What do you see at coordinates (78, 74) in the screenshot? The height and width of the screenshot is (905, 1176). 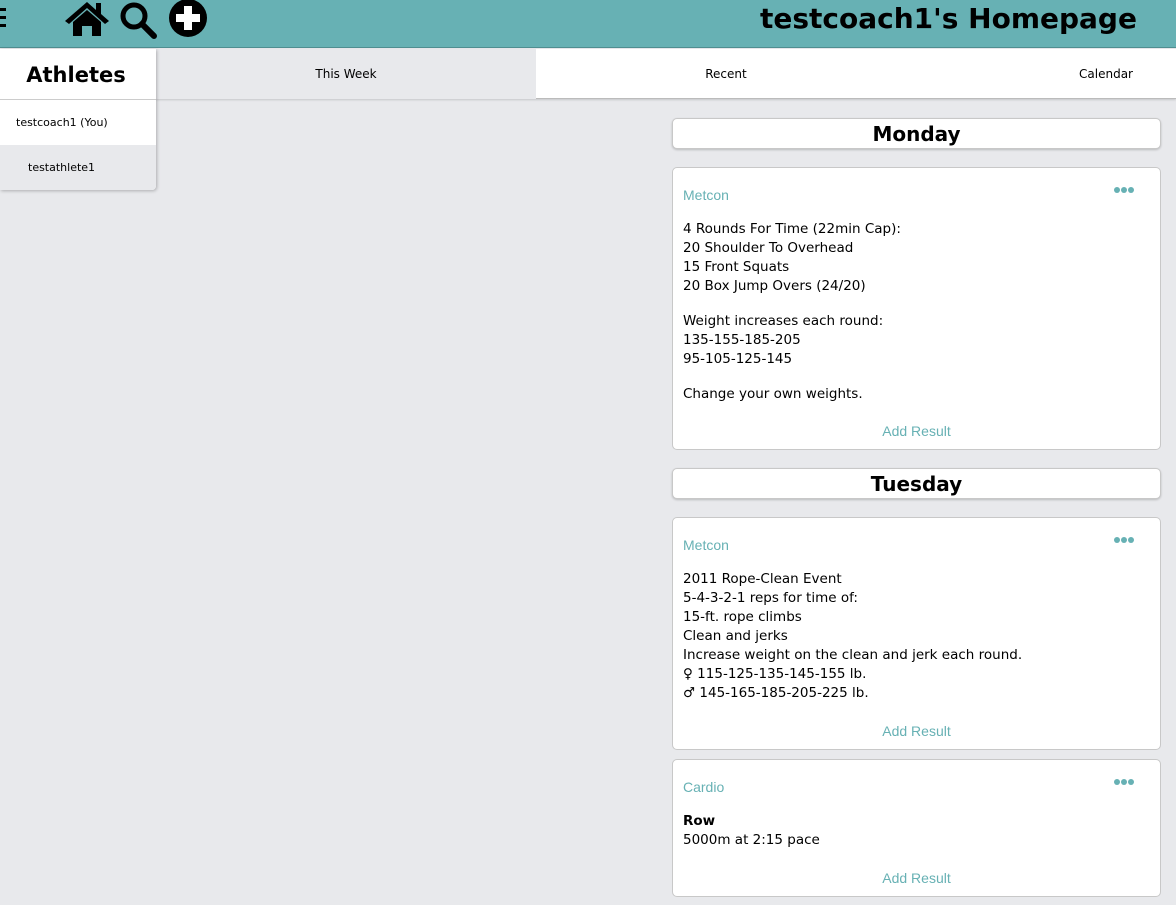 I see `sidebar-title: Athletes` at bounding box center [78, 74].